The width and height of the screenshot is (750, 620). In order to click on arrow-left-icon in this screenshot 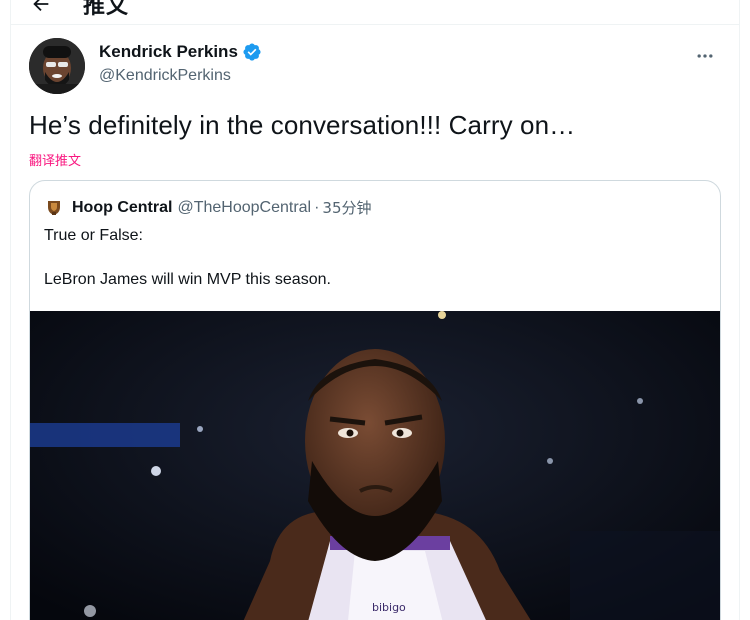, I will do `click(41, 6)`.